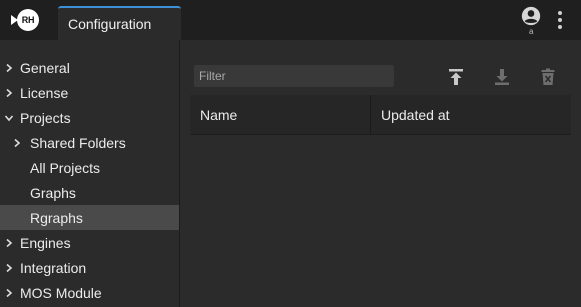 This screenshot has height=307, width=581. Describe the element at coordinates (290, 20) in the screenshot. I see `top-bar: RH Configuration a` at that location.